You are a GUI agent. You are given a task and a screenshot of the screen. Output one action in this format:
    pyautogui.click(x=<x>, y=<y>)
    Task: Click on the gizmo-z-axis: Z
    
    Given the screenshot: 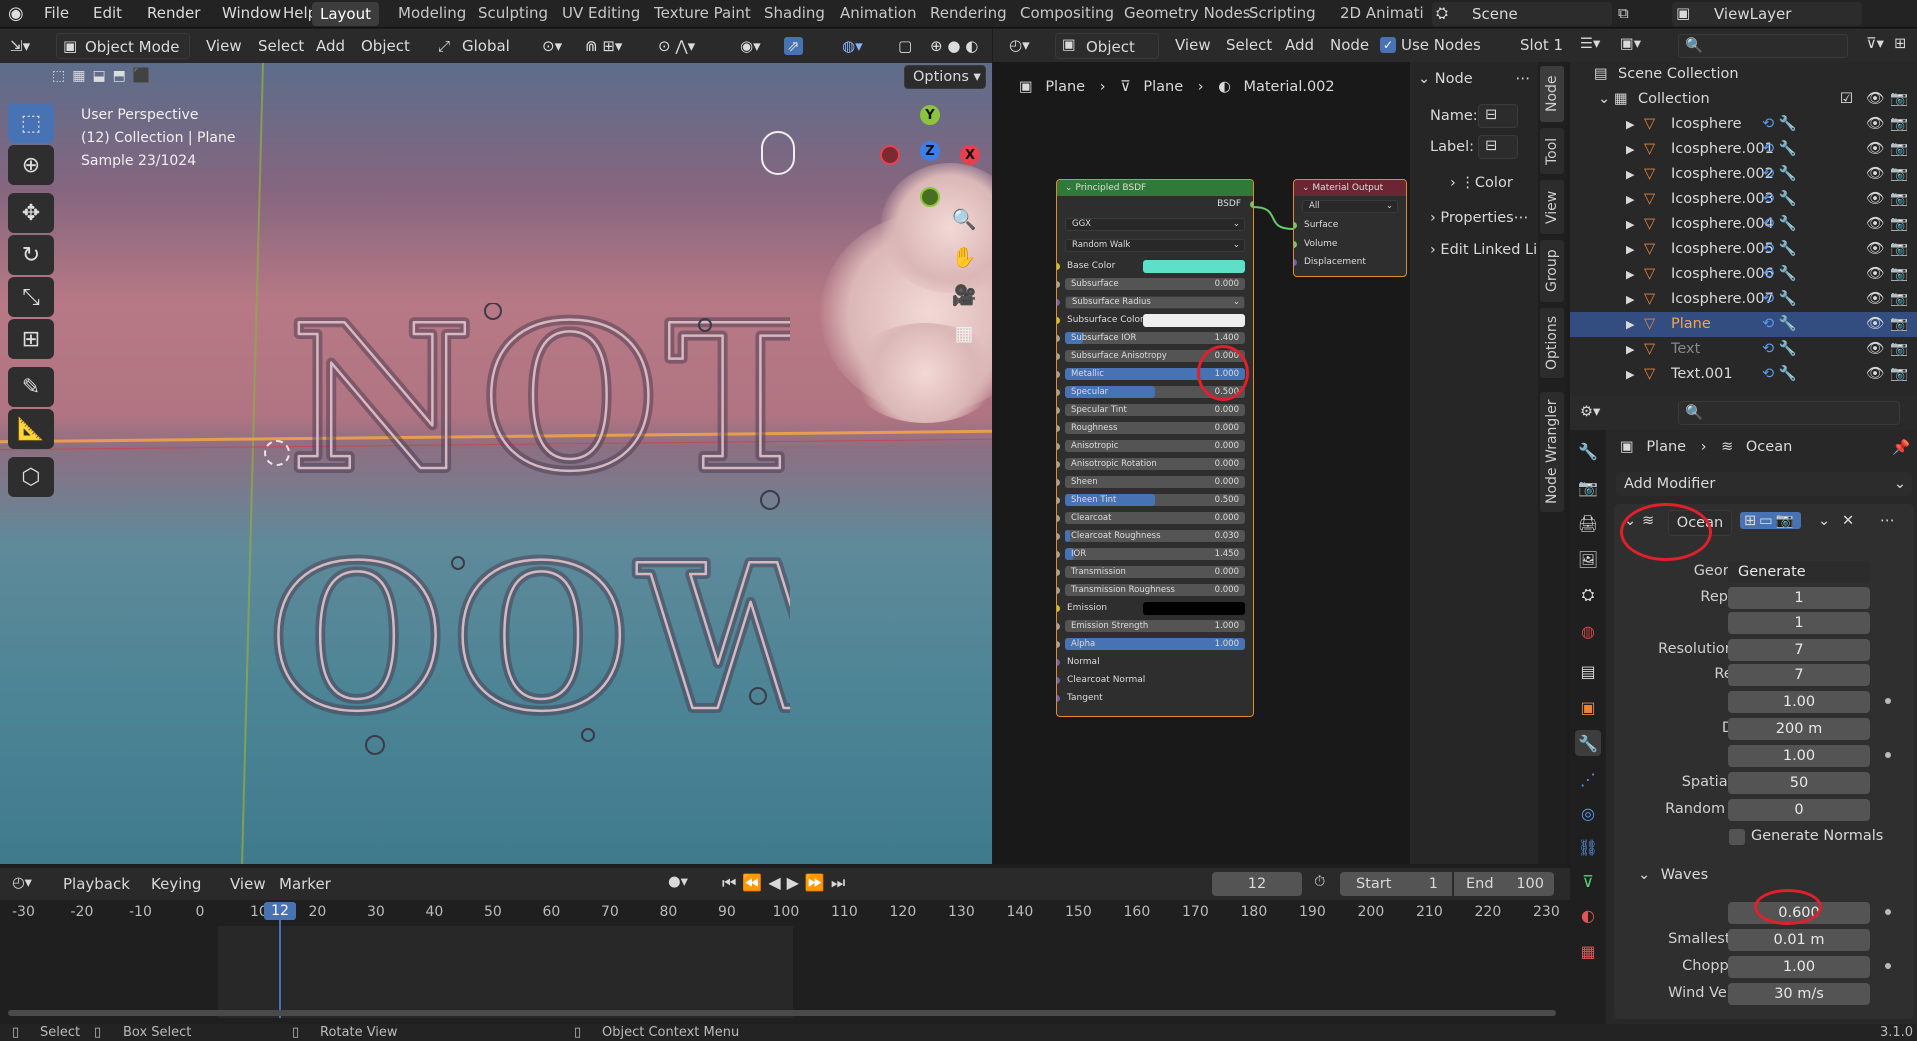 What is the action you would take?
    pyautogui.click(x=930, y=151)
    